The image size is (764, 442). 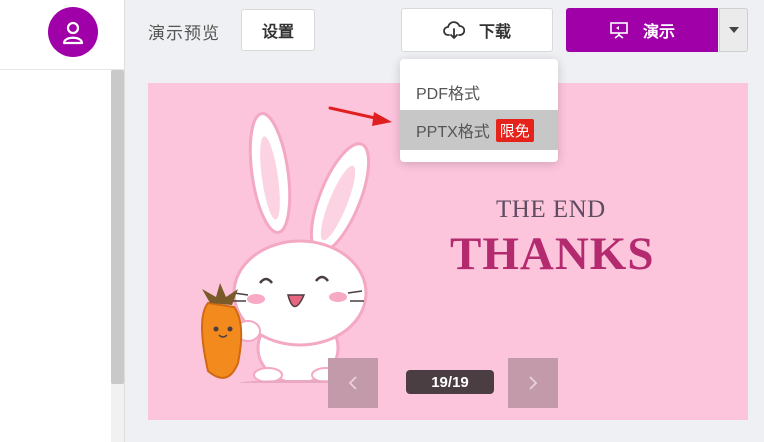 What do you see at coordinates (619, 30) in the screenshot?
I see `projector-icon` at bounding box center [619, 30].